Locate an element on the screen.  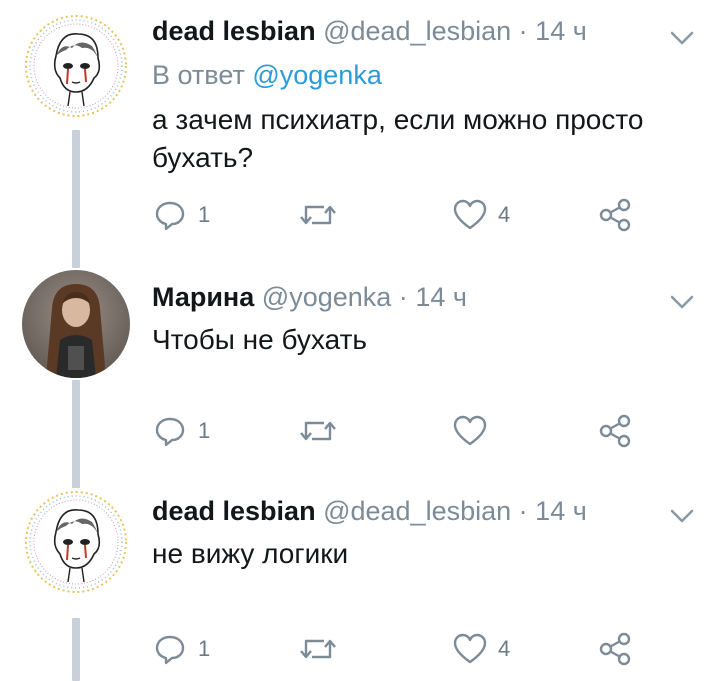
like-button is located at coordinates (475, 431).